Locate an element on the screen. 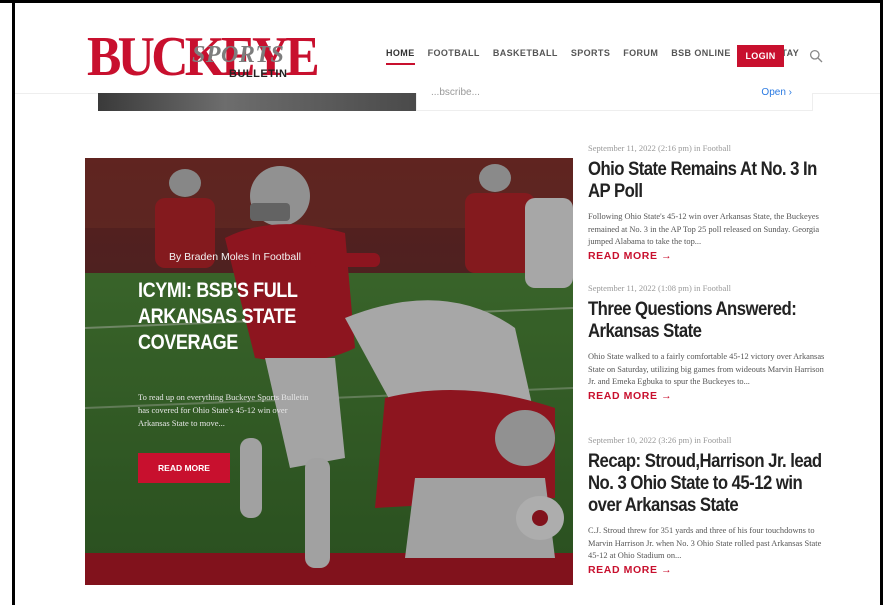  login-button: LOGIN is located at coordinates (760, 56).